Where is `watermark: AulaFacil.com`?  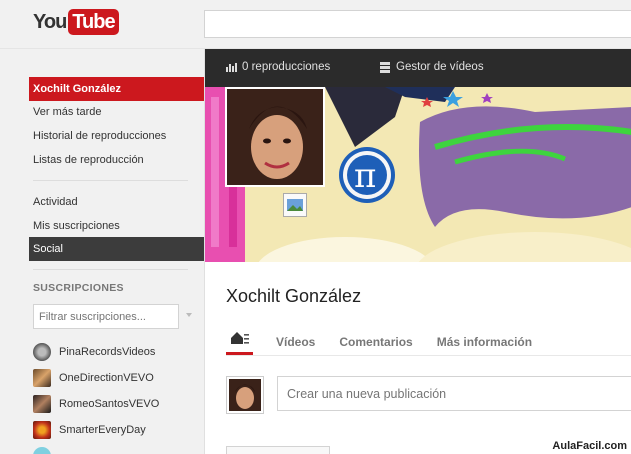 watermark: AulaFacil.com is located at coordinates (589, 446).